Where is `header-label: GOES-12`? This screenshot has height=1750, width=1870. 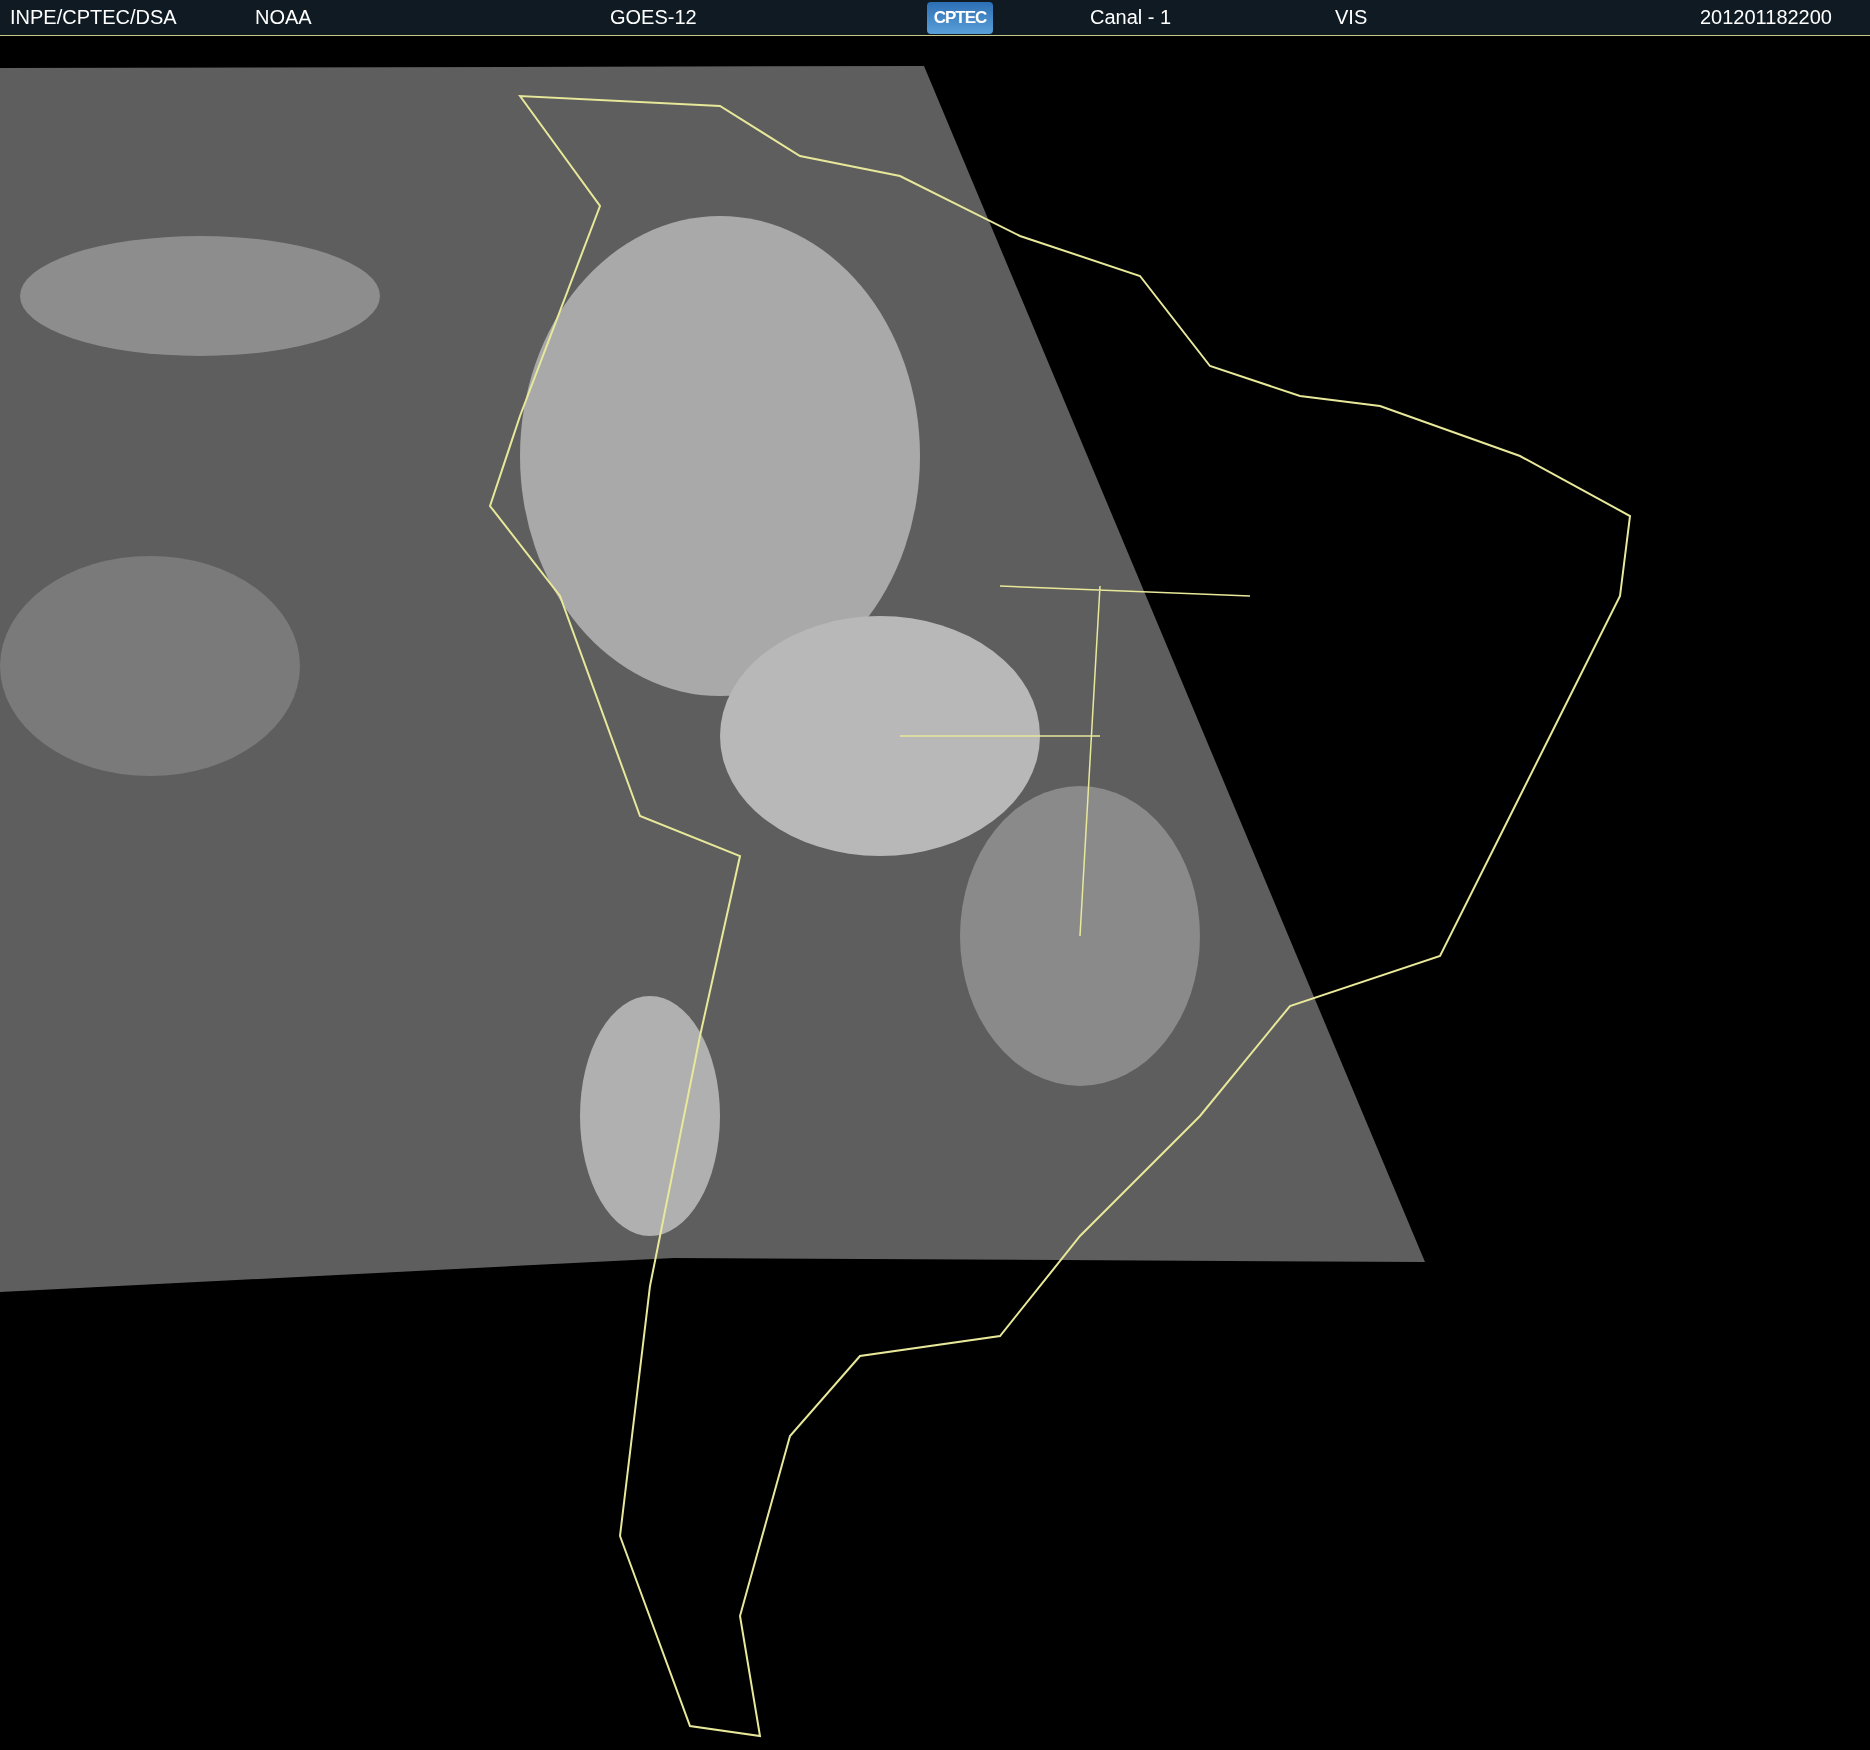
header-label: GOES-12 is located at coordinates (653, 17).